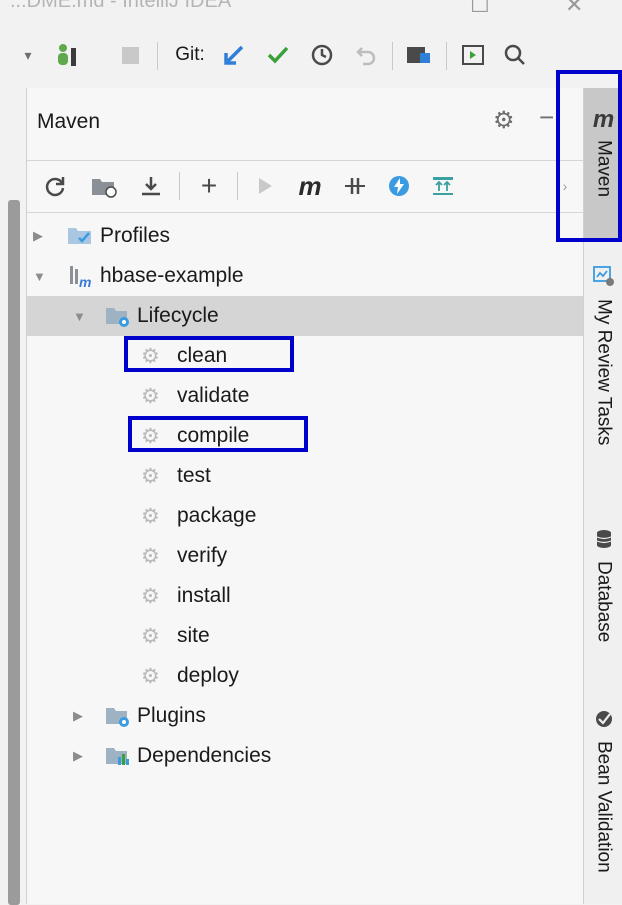 This screenshot has height=905, width=622. I want to click on tree-node-profiles: ▶ Profiles, so click(305, 236).